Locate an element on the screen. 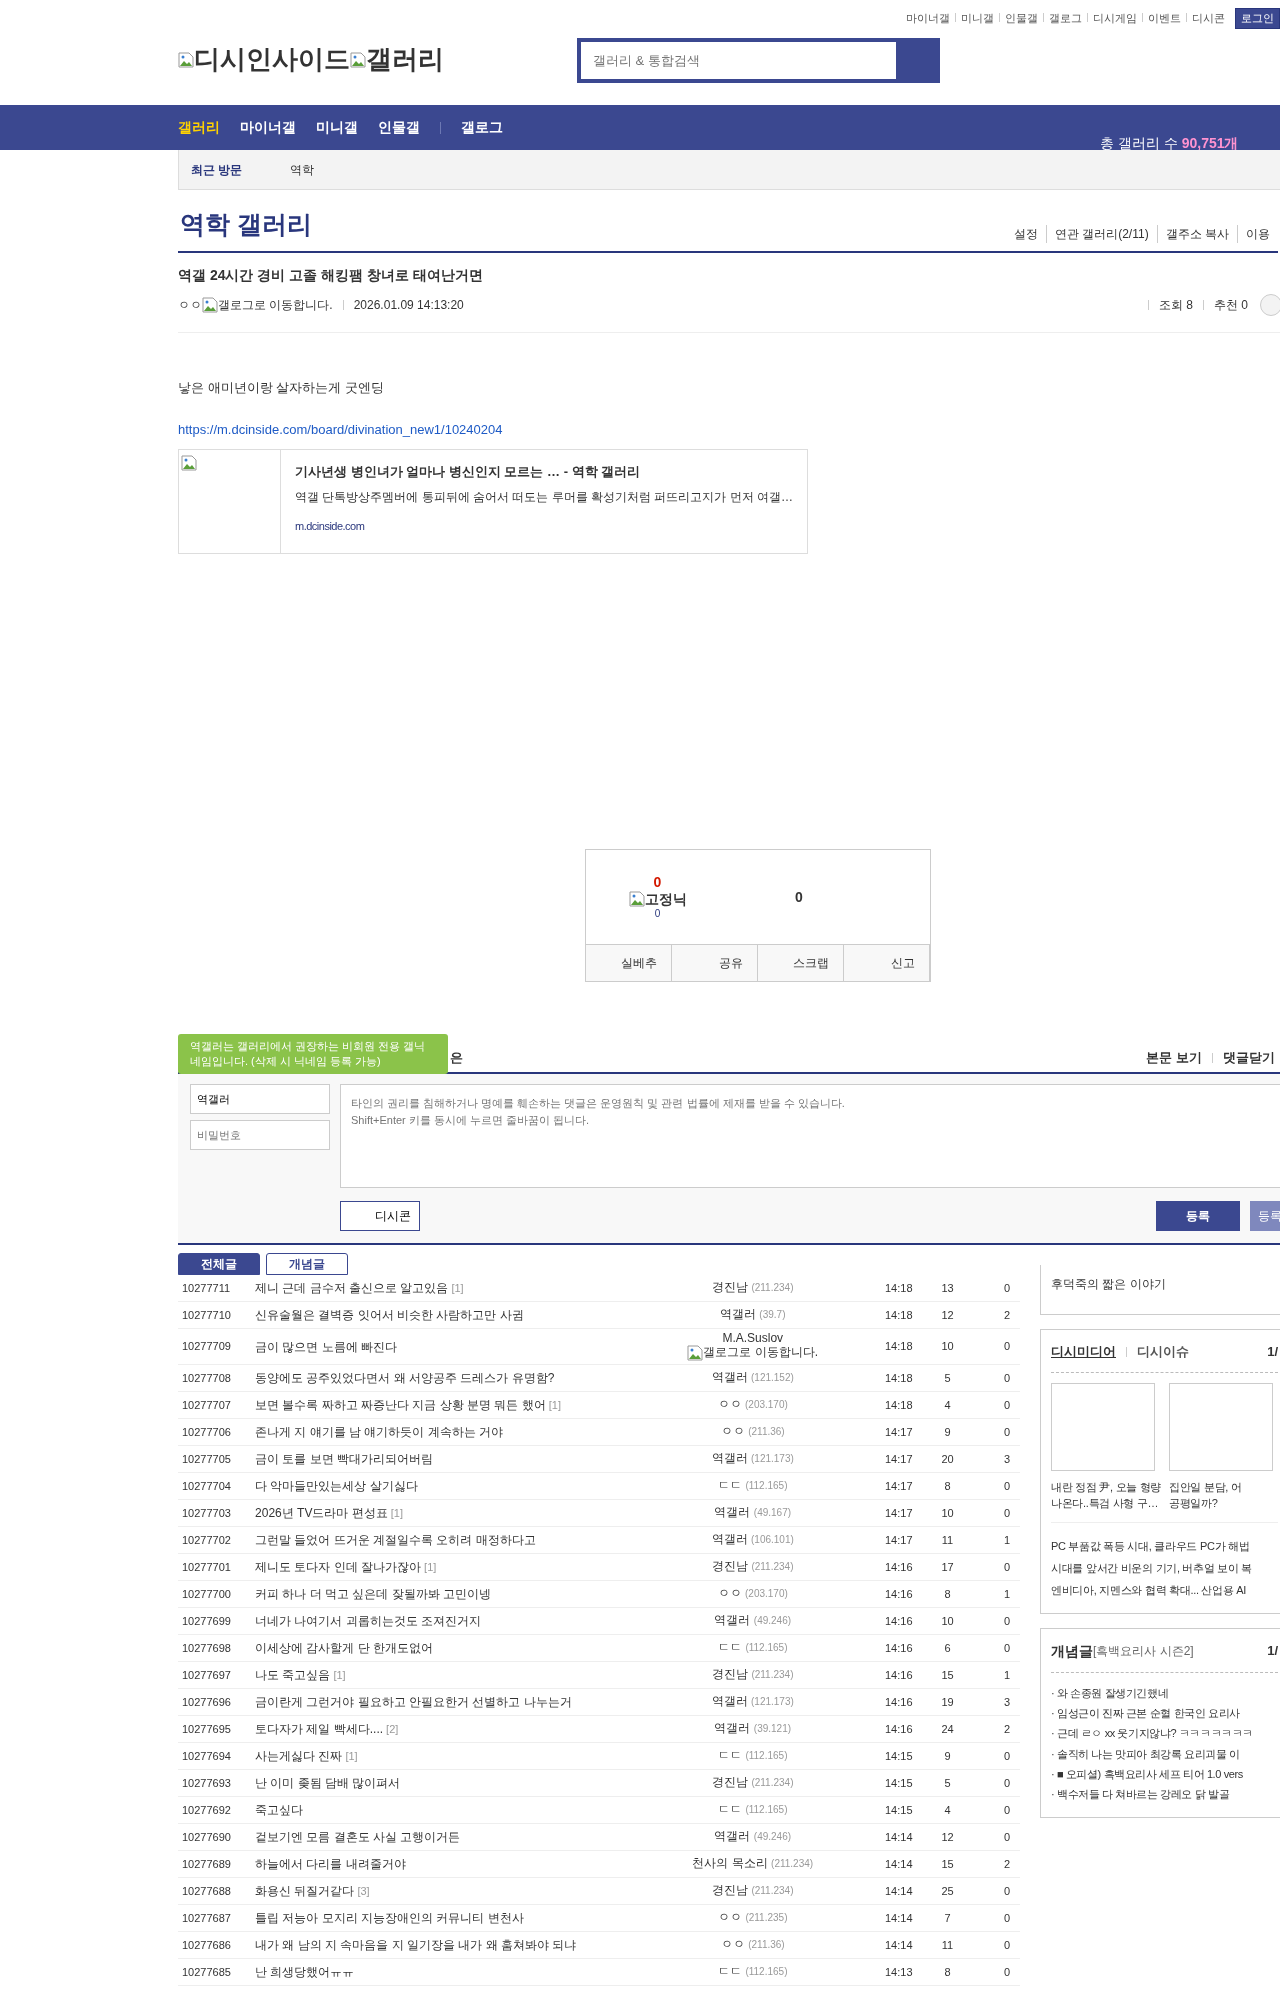 The image size is (1280, 1992). notice-text: 후덕죽의 짧은 이야기 is located at coordinates (1108, 1284).